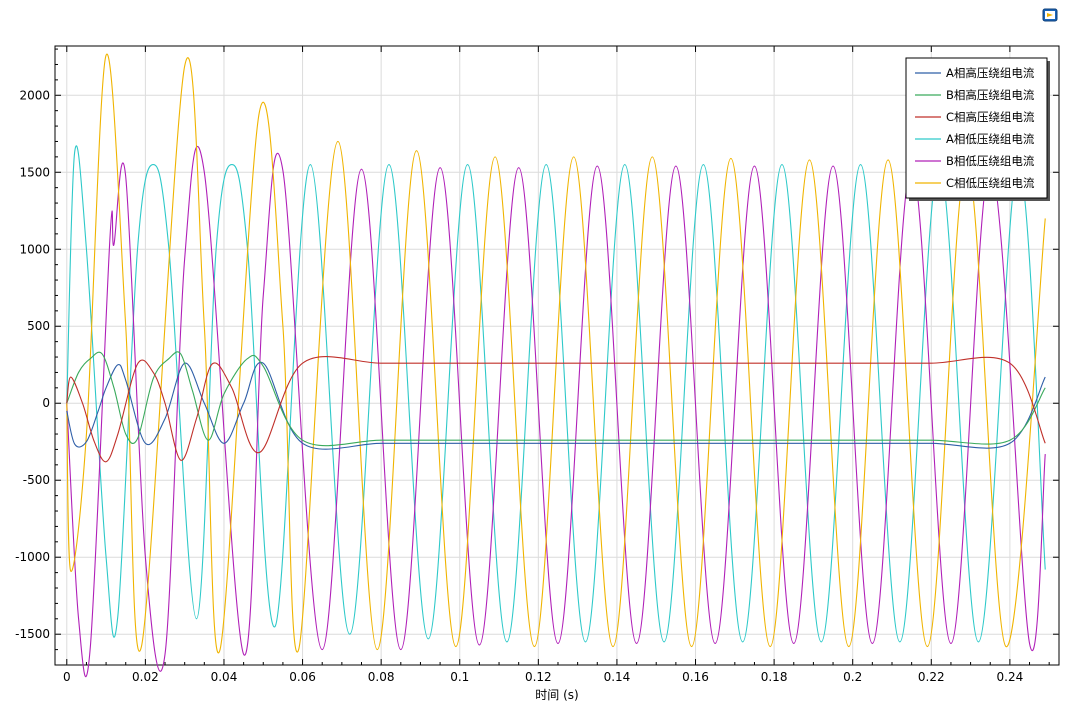 The width and height of the screenshot is (1066, 706). I want to click on legend-label: C相低压绕组电流, so click(990, 183).